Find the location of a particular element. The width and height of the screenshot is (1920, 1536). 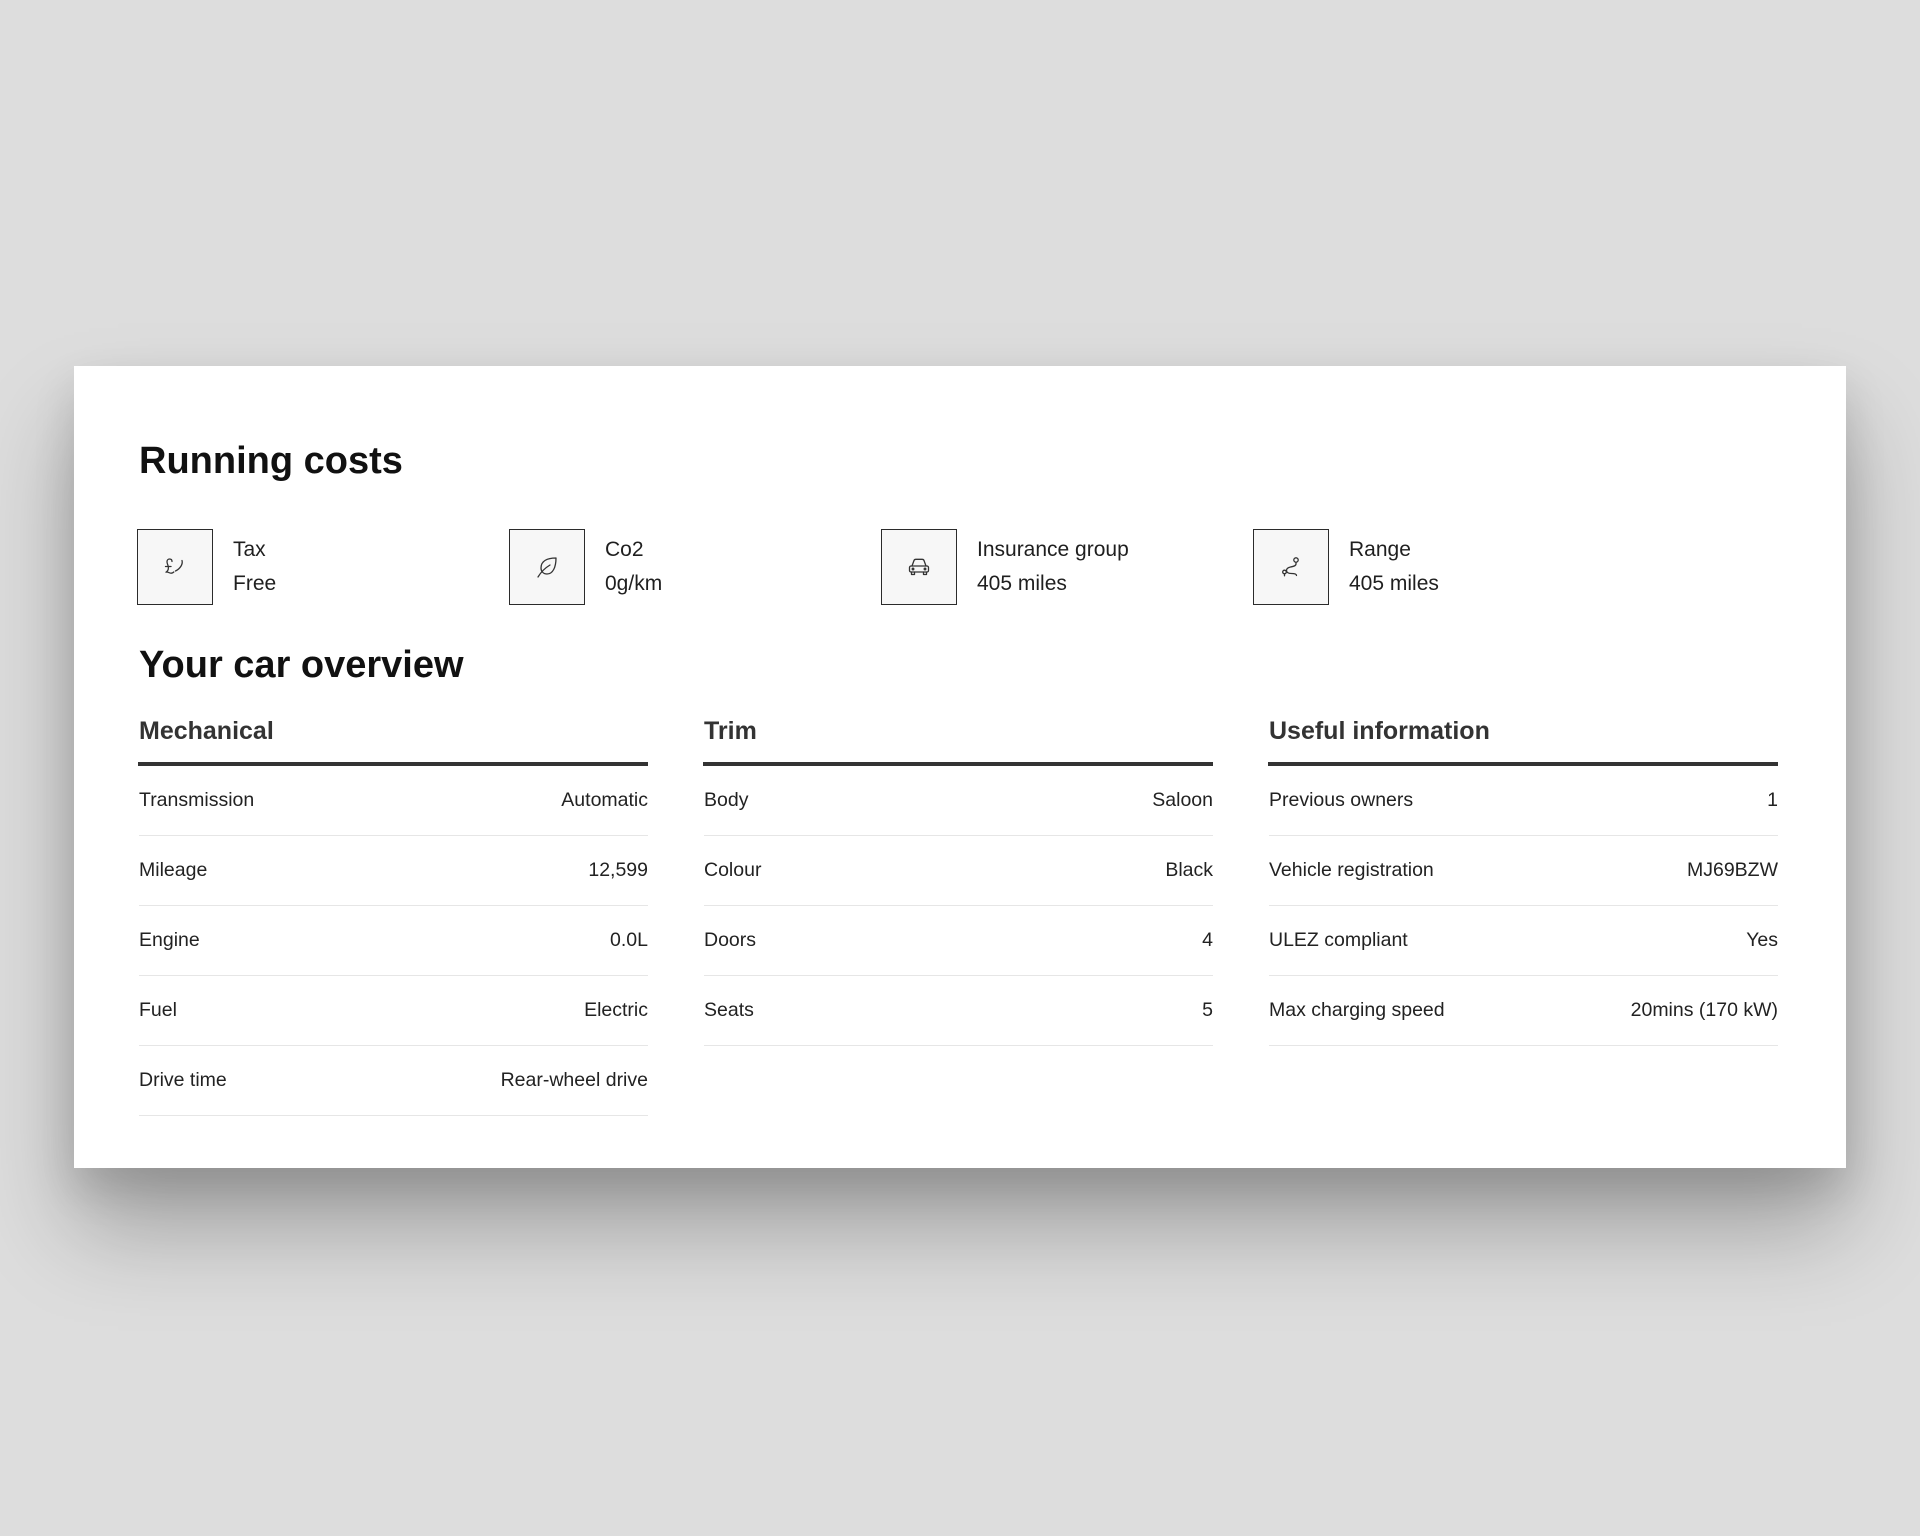

row-label: Doors is located at coordinates (730, 940).